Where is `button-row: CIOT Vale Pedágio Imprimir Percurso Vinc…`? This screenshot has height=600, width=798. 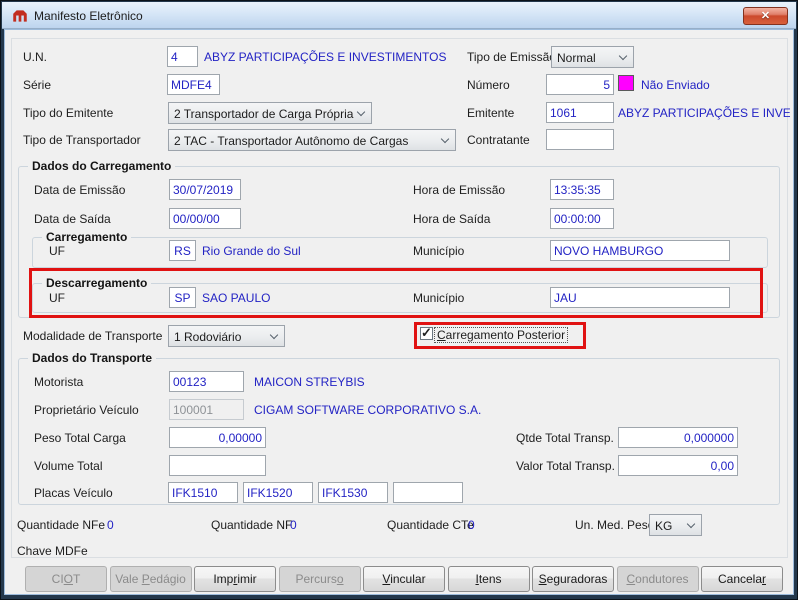 button-row: CIOT Vale Pedágio Imprimir Percurso Vinc… is located at coordinates (404, 579).